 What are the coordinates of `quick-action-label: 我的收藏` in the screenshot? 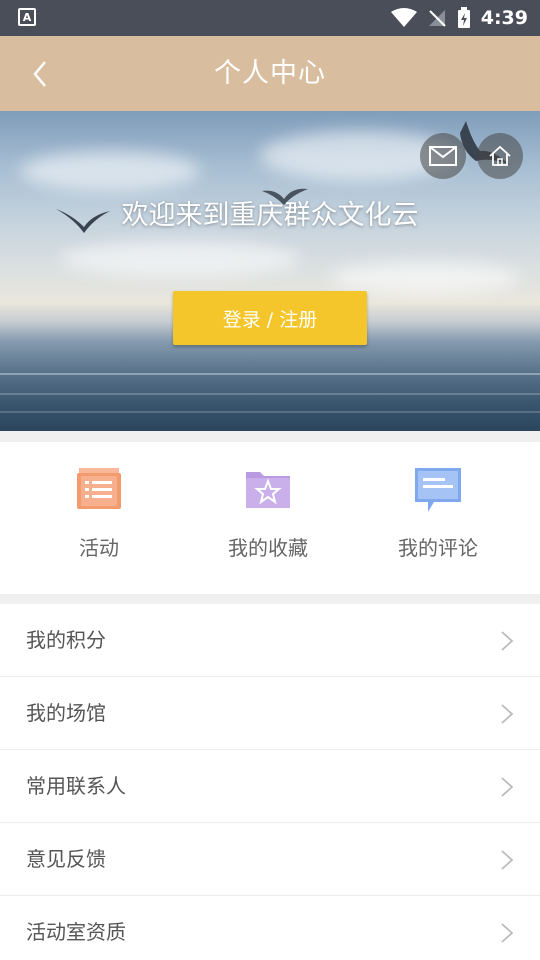 It's located at (268, 548).